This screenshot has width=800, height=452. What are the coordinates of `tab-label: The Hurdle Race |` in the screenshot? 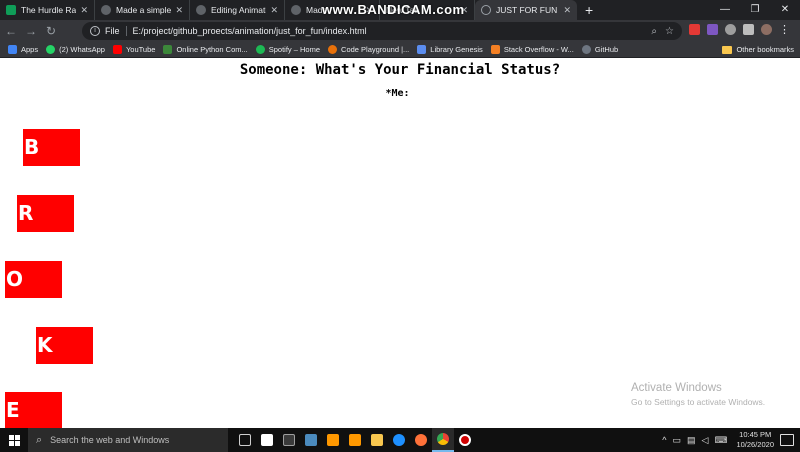 It's located at (49, 10).